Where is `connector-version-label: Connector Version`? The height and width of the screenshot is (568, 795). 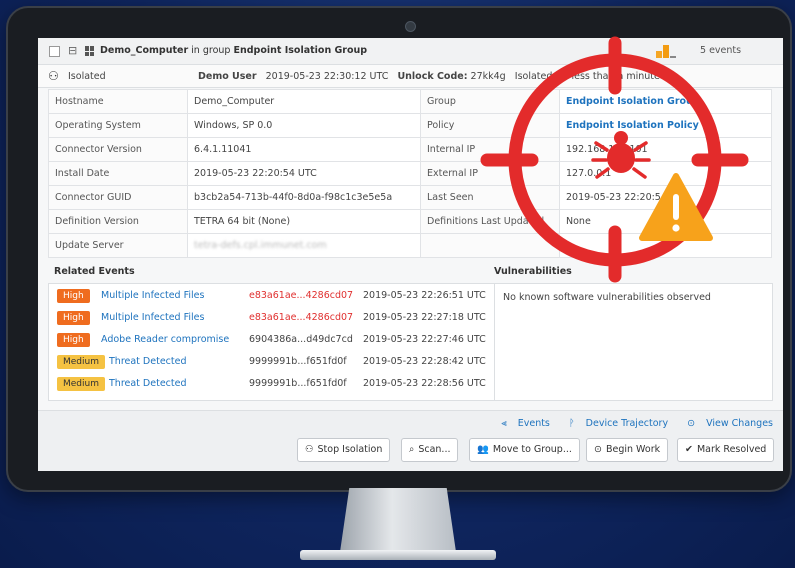 connector-version-label: Connector Version is located at coordinates (118, 149).